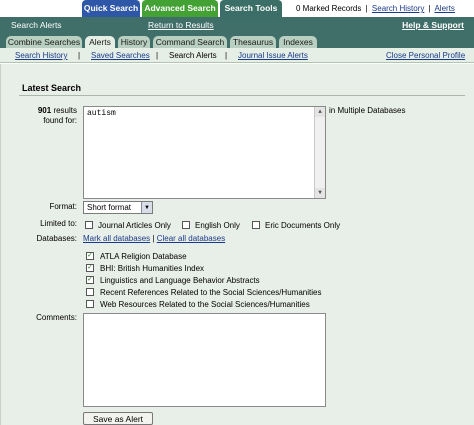 This screenshot has width=474, height=425. What do you see at coordinates (101, 113) in the screenshot?
I see `query-text: autism` at bounding box center [101, 113].